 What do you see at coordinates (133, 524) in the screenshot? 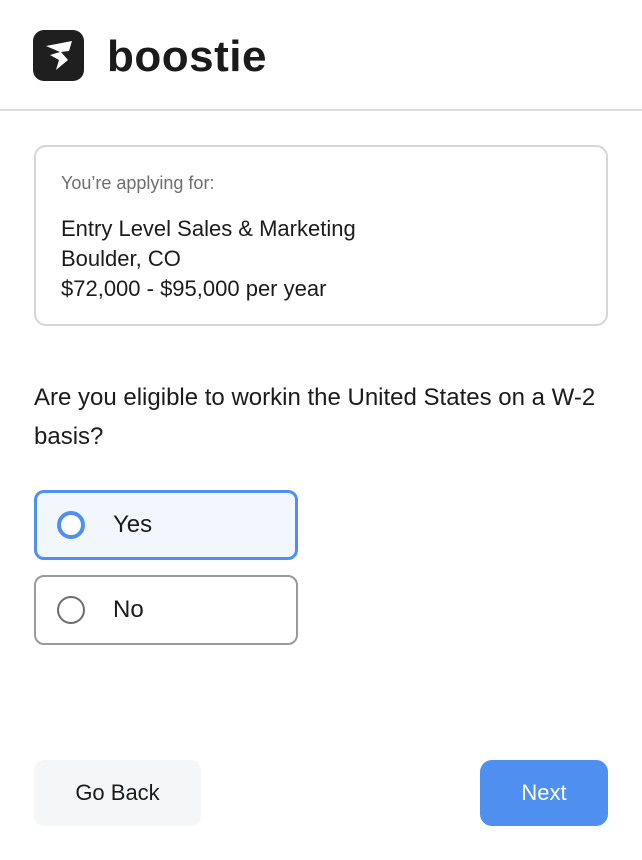
I see `option-yes-label: Yes` at bounding box center [133, 524].